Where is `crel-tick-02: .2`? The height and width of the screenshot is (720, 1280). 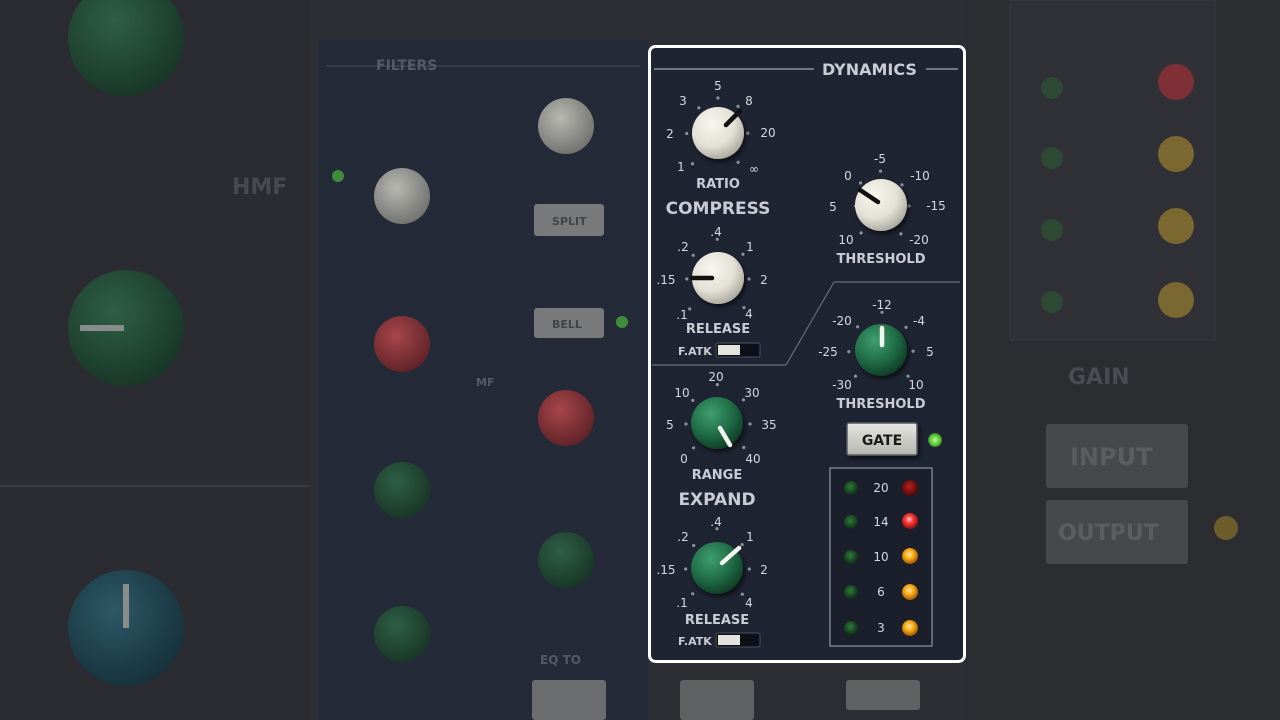
crel-tick-02: .2 is located at coordinates (682, 247).